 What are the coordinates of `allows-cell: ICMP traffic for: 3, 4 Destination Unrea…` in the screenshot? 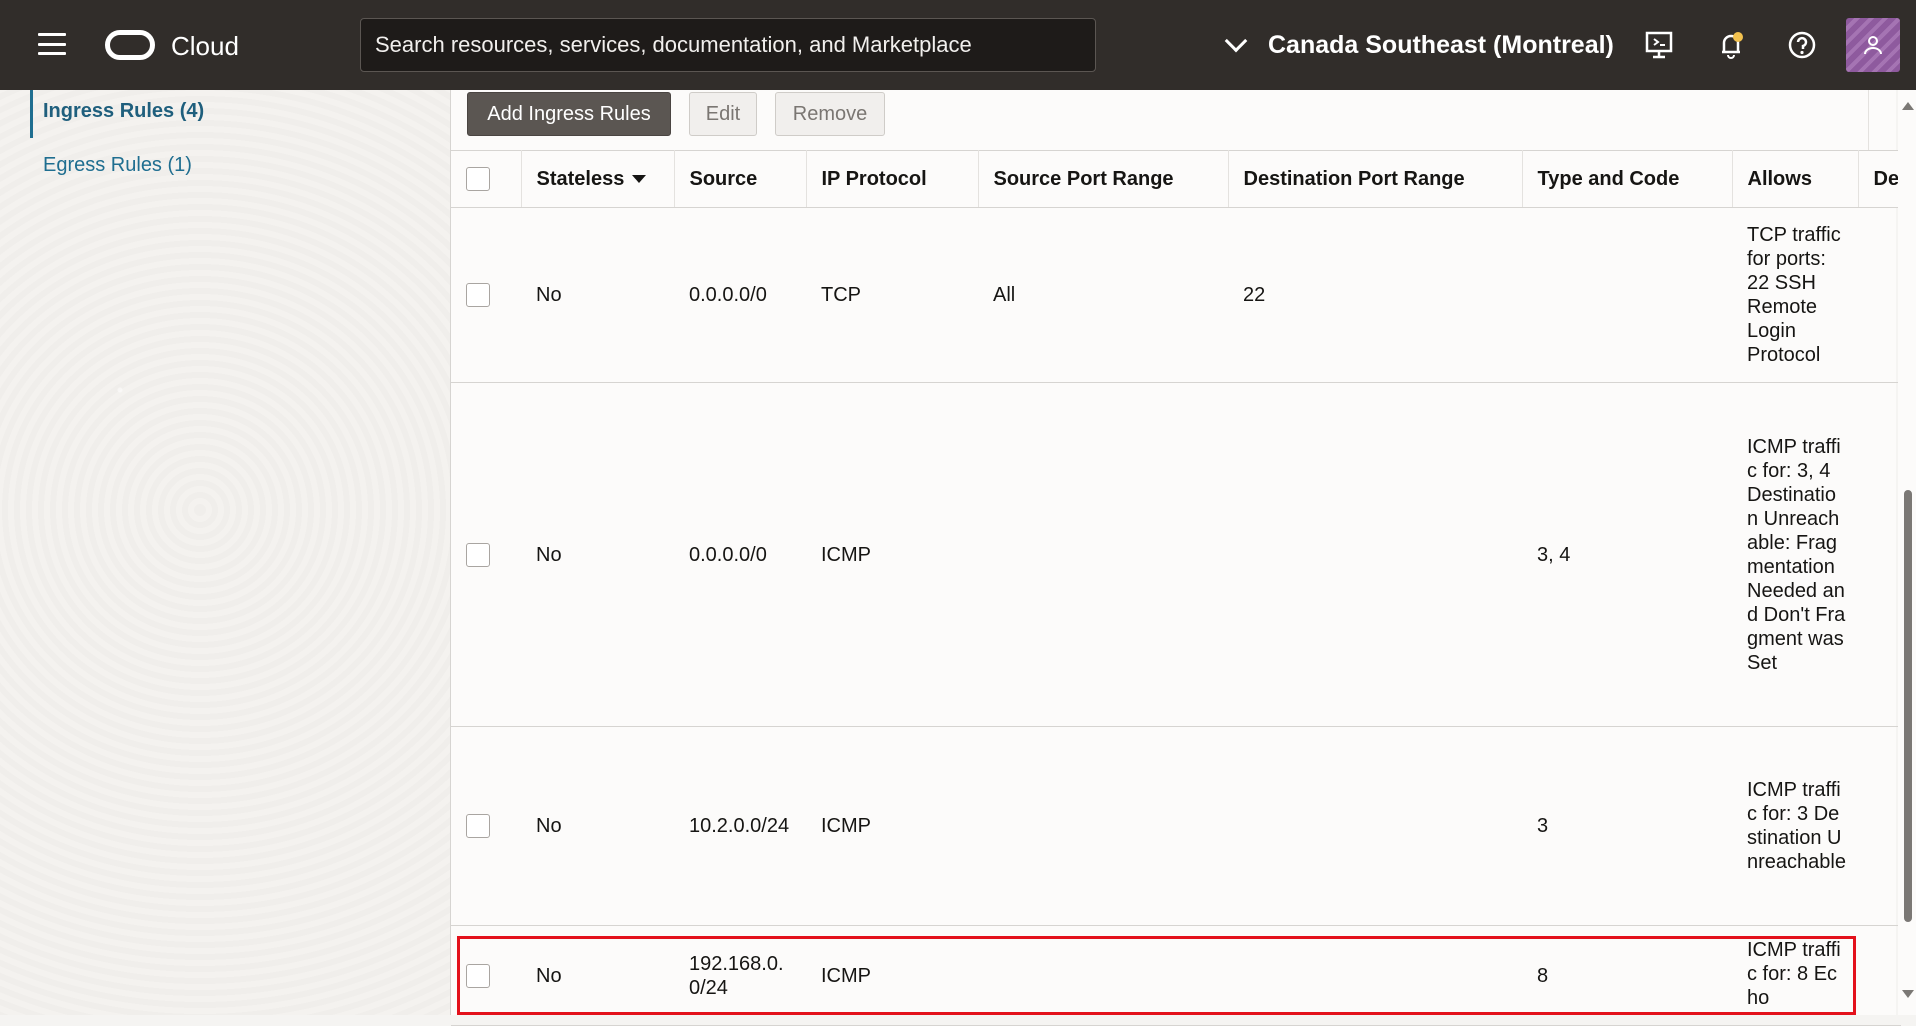 It's located at (1795, 554).